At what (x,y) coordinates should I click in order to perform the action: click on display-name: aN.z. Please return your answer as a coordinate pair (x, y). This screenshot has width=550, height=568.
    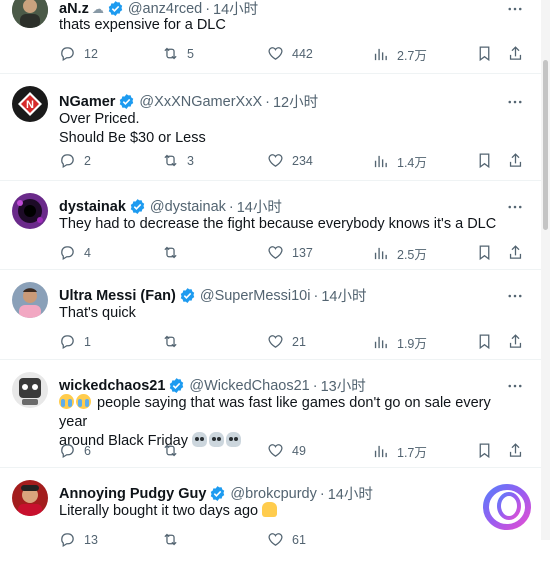
    Looking at the image, I should click on (74, 9).